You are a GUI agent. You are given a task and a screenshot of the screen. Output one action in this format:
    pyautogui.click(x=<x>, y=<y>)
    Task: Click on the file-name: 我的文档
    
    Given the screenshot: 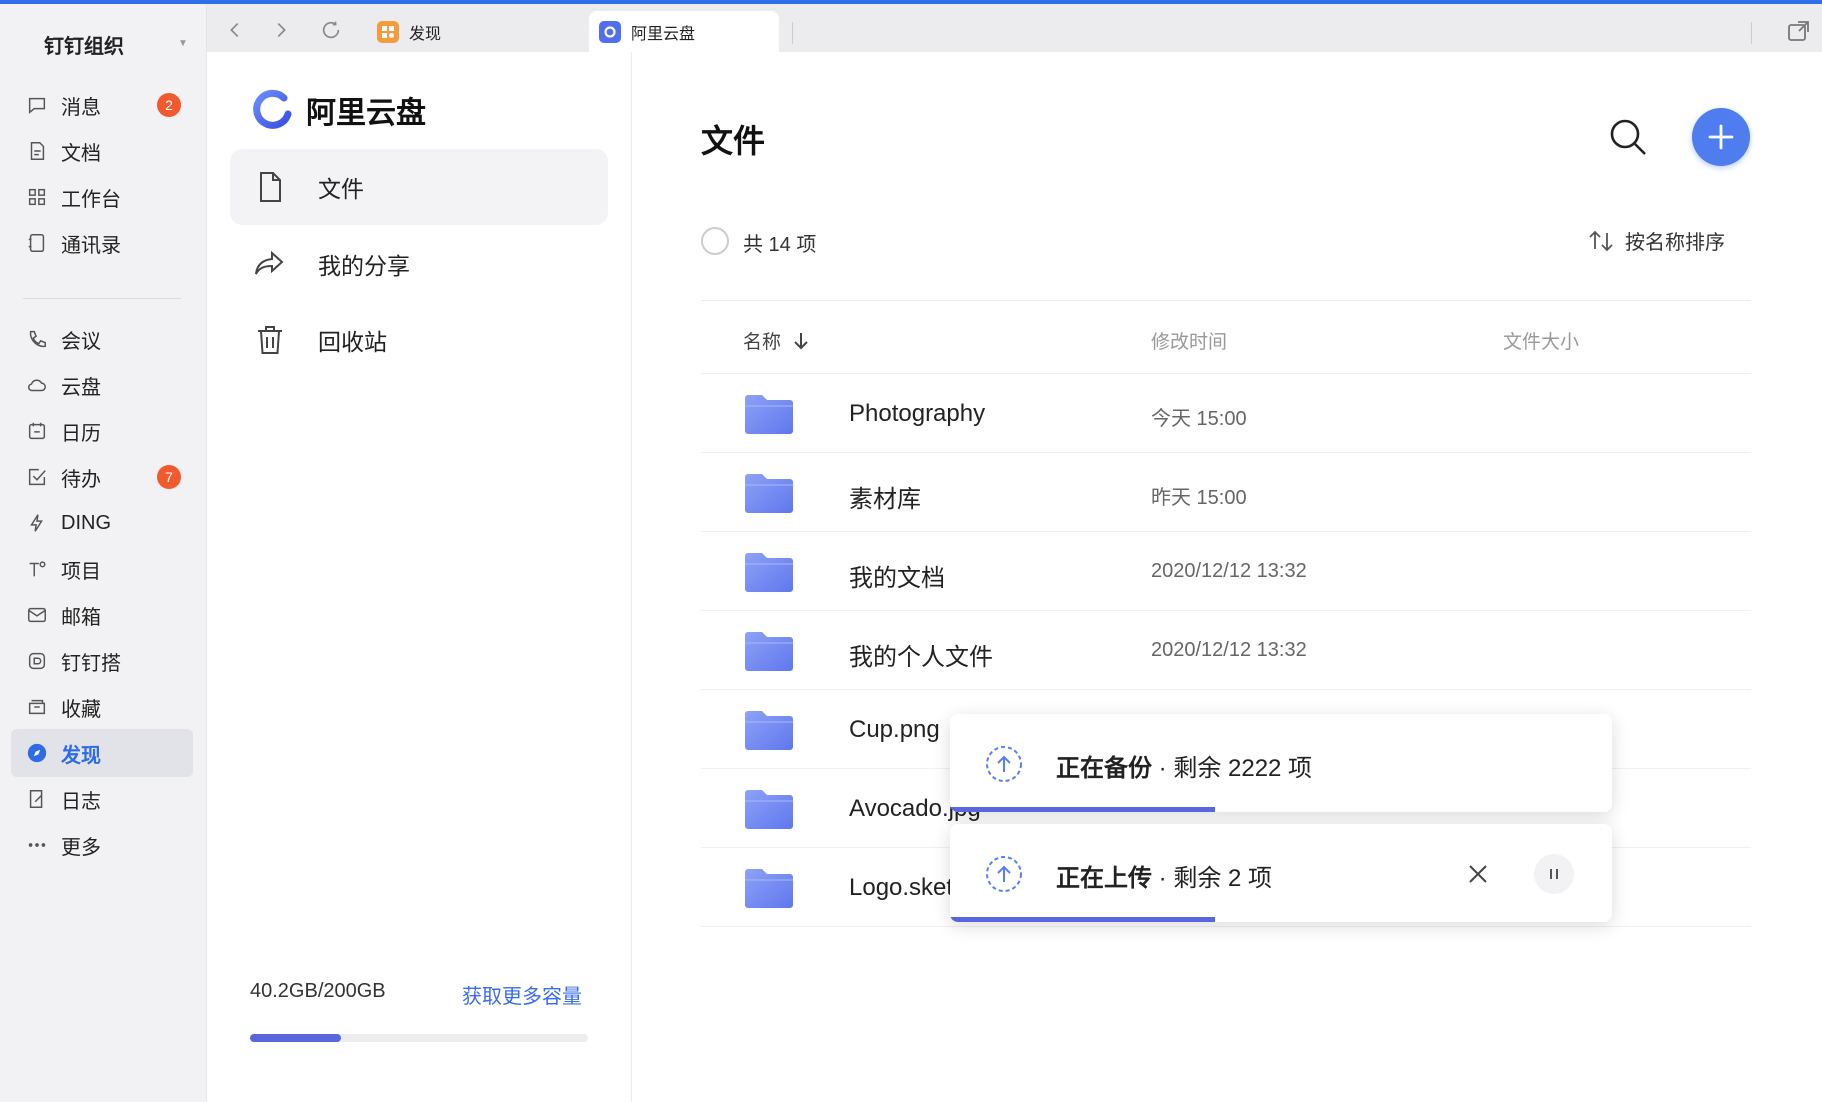 What is the action you would take?
    pyautogui.click(x=897, y=575)
    